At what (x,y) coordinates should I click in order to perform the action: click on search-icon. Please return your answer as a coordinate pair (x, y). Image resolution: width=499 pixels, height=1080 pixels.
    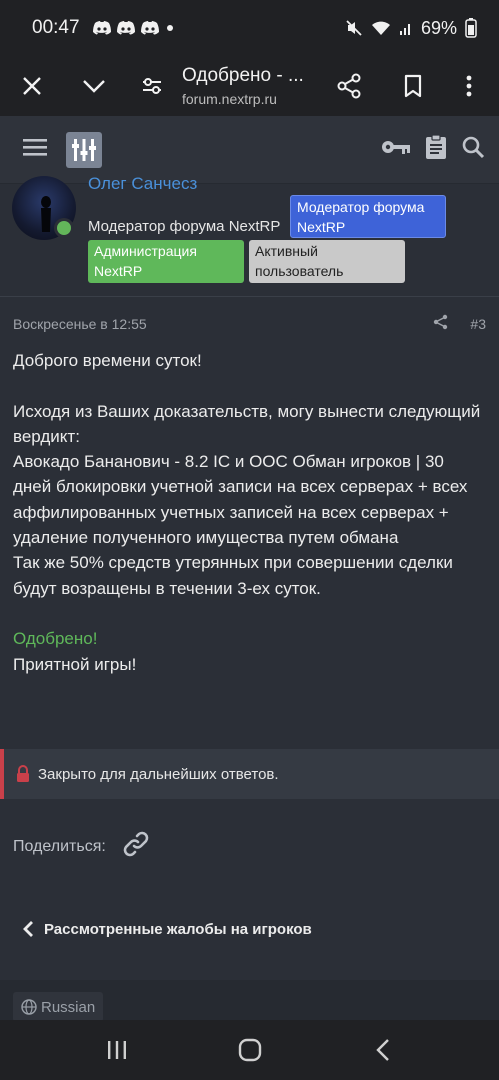
    Looking at the image, I should click on (473, 147).